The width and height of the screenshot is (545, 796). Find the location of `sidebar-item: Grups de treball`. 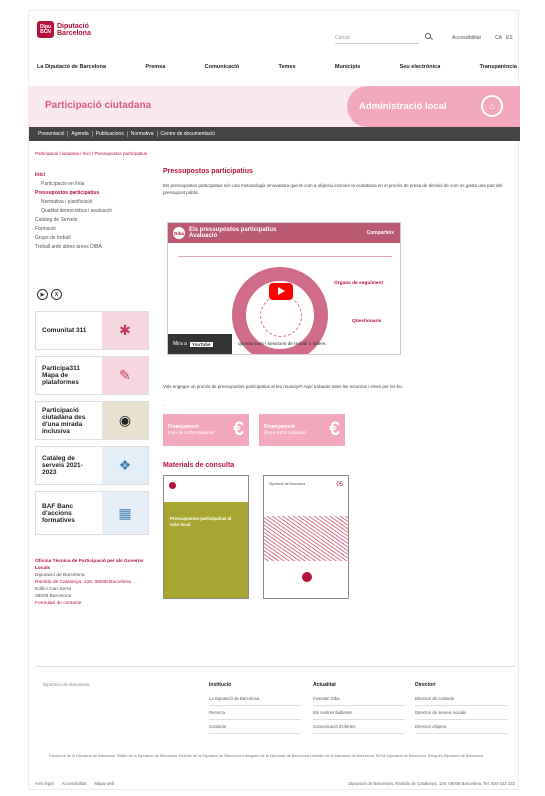

sidebar-item: Grups de treball is located at coordinates (91, 238).